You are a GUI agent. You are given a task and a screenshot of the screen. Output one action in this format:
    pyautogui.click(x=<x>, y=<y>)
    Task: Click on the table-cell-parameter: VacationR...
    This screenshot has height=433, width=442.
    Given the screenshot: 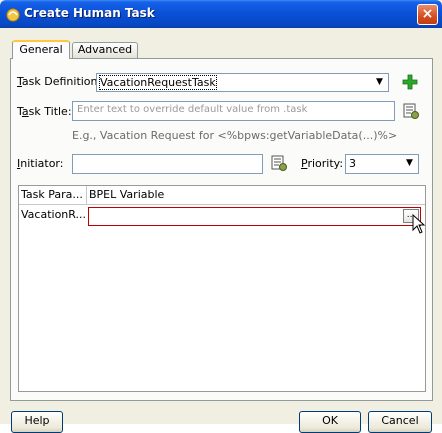 What is the action you would take?
    pyautogui.click(x=54, y=214)
    